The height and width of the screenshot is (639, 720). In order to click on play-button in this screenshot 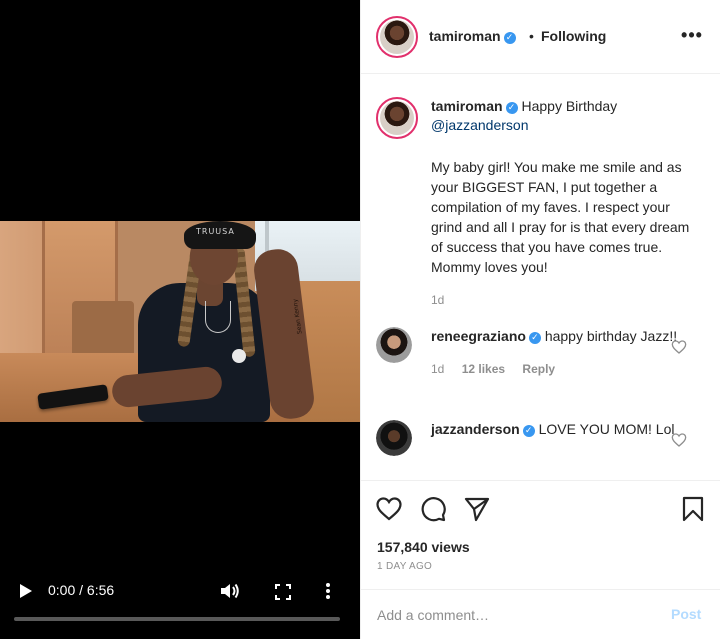, I will do `click(25, 591)`.